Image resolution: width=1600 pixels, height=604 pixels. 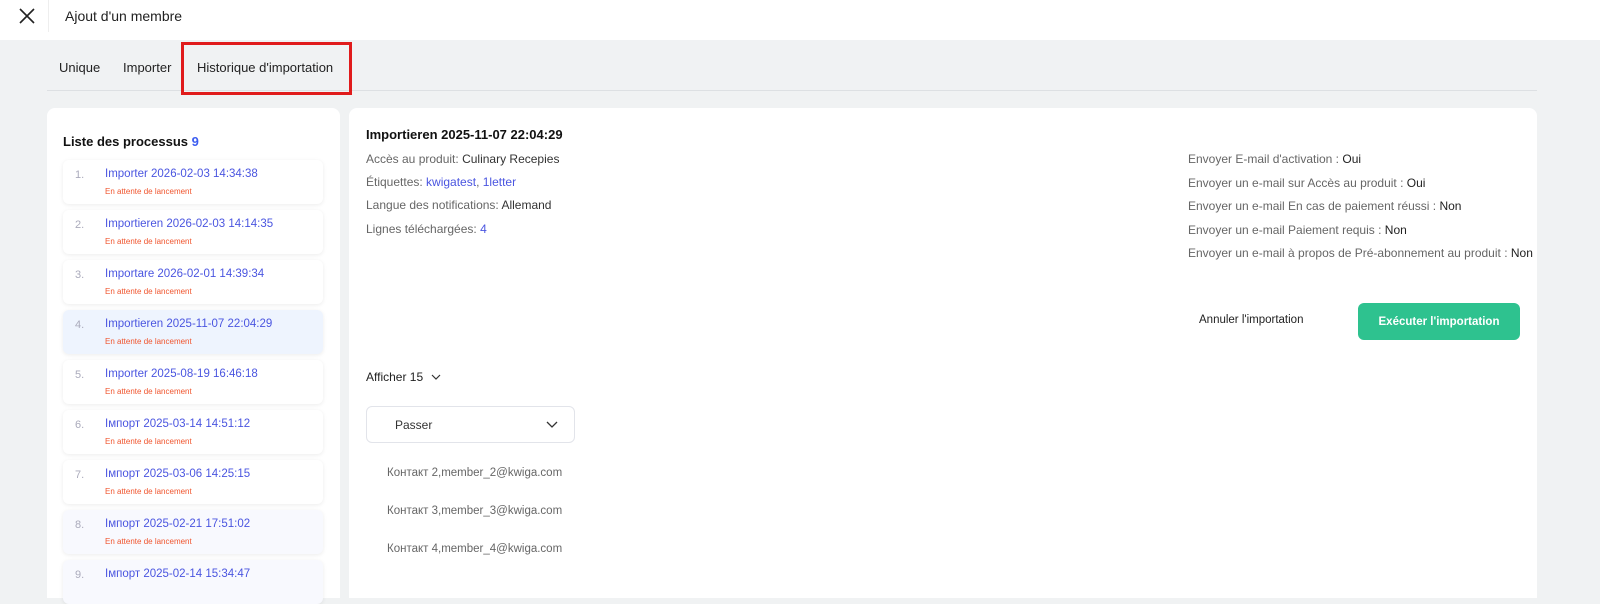 I want to click on item-number: 2., so click(x=80, y=225).